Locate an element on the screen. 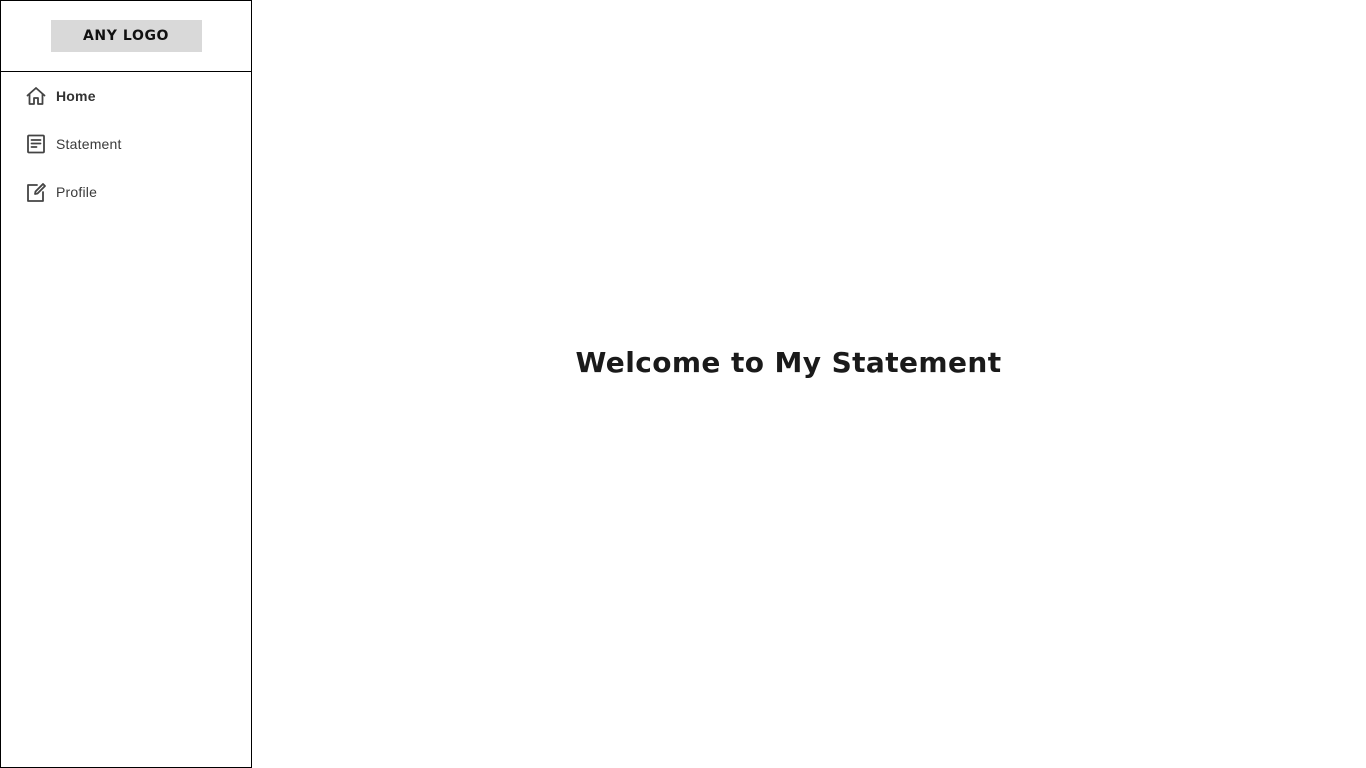  sidebar-item-label: Profile is located at coordinates (77, 192).